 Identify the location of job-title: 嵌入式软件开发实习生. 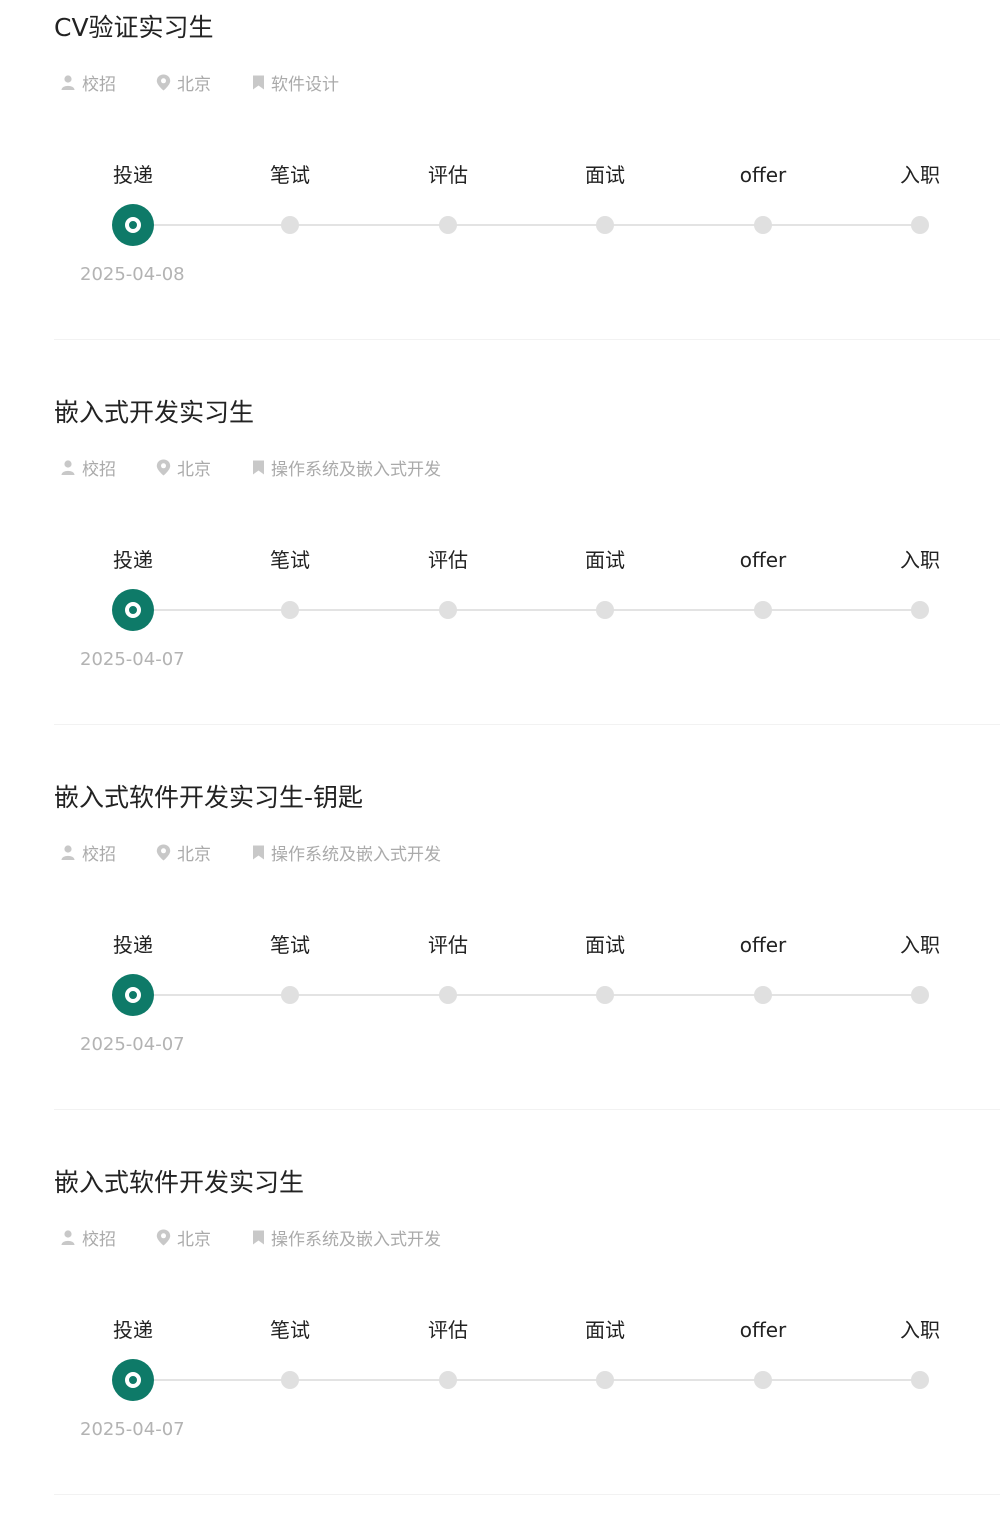
(179, 1183).